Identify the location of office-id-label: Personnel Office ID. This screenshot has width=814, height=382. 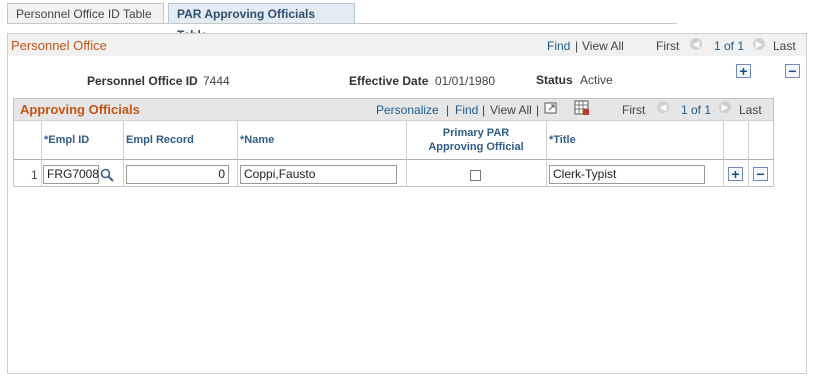
(142, 81).